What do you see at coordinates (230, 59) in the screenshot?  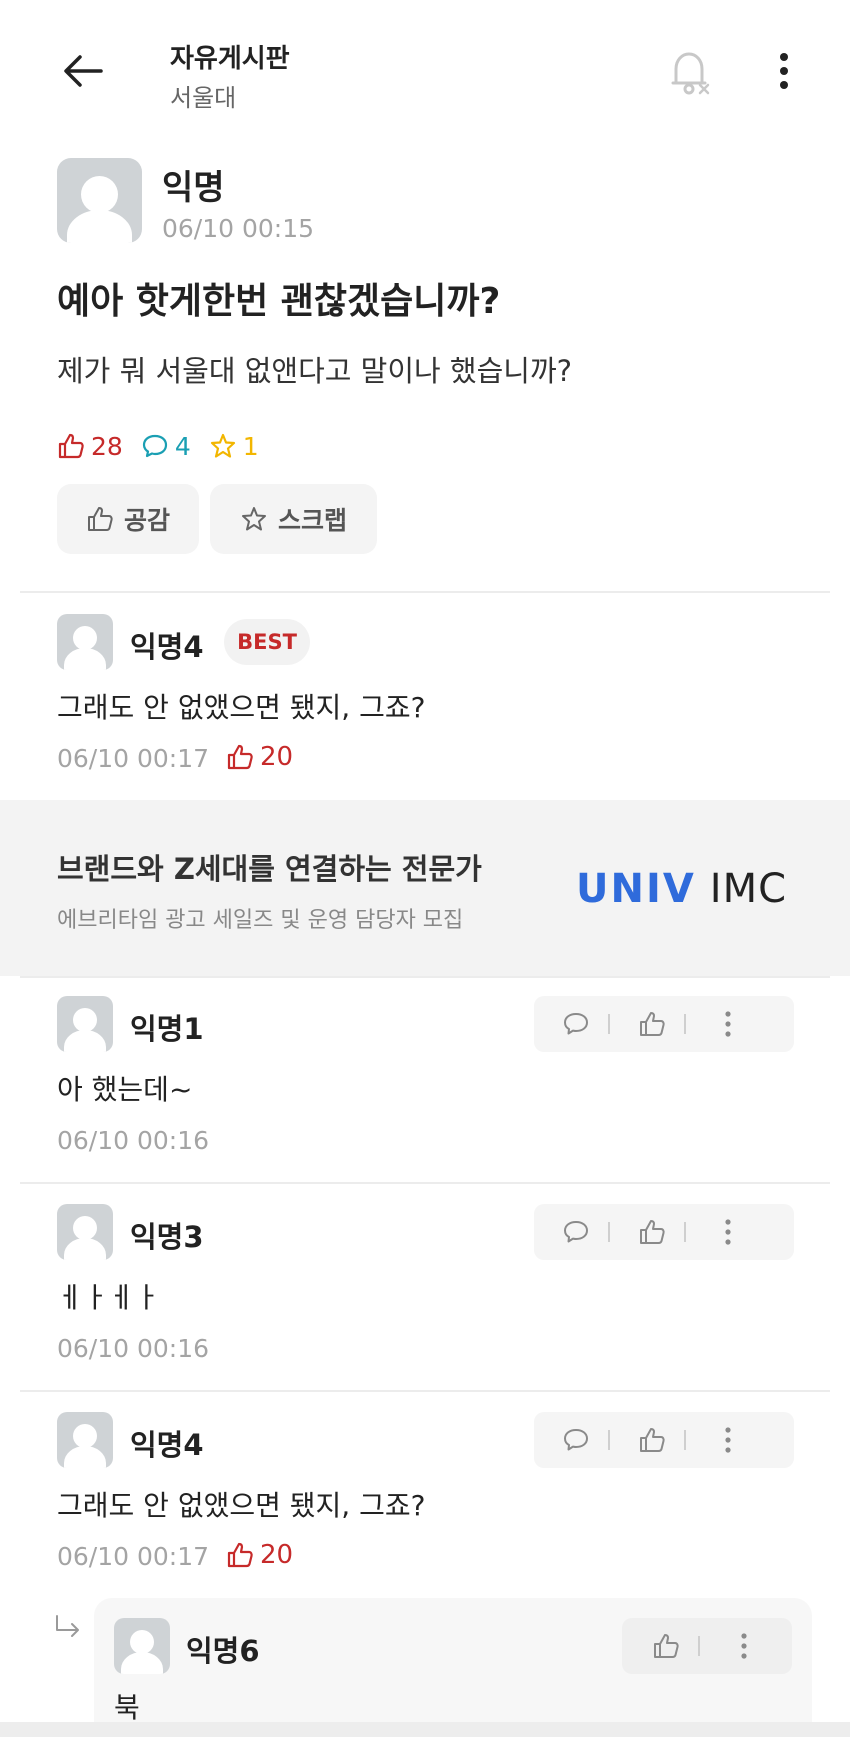 I see `board-title: 자유게시판` at bounding box center [230, 59].